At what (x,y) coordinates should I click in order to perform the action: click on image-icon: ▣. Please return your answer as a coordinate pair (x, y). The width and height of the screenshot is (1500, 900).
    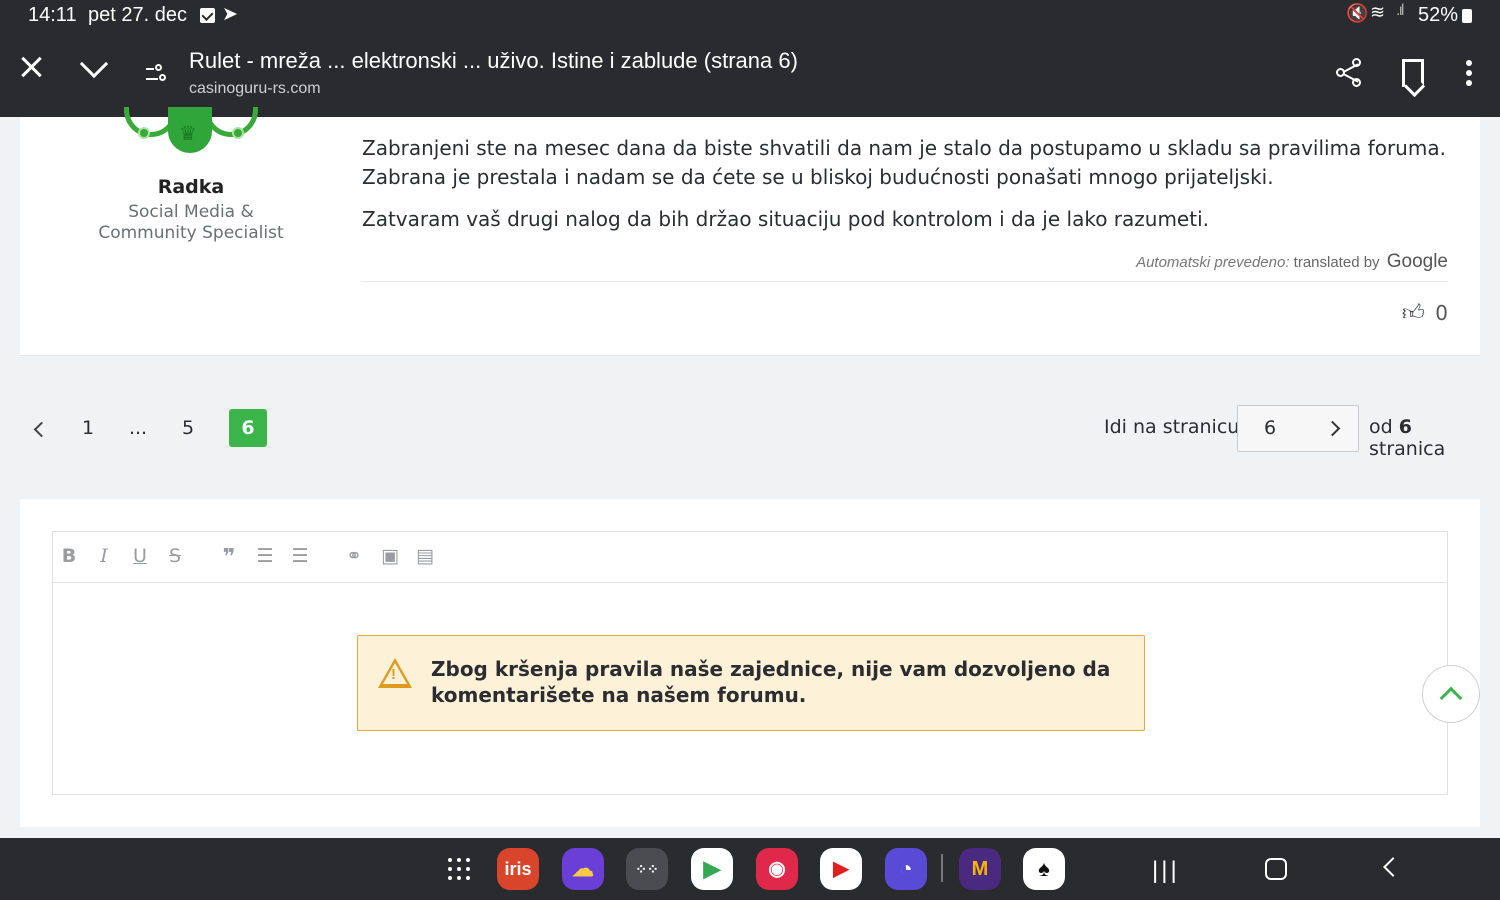
    Looking at the image, I should click on (390, 556).